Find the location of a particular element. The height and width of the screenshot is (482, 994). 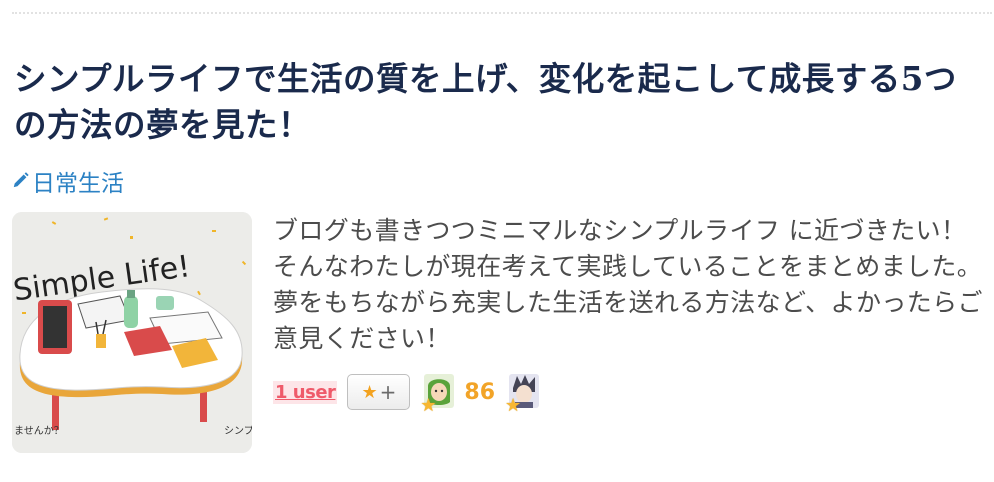

bookmark-bar: 1 user ★ + ★ 86 ★ is located at coordinates (407, 394).